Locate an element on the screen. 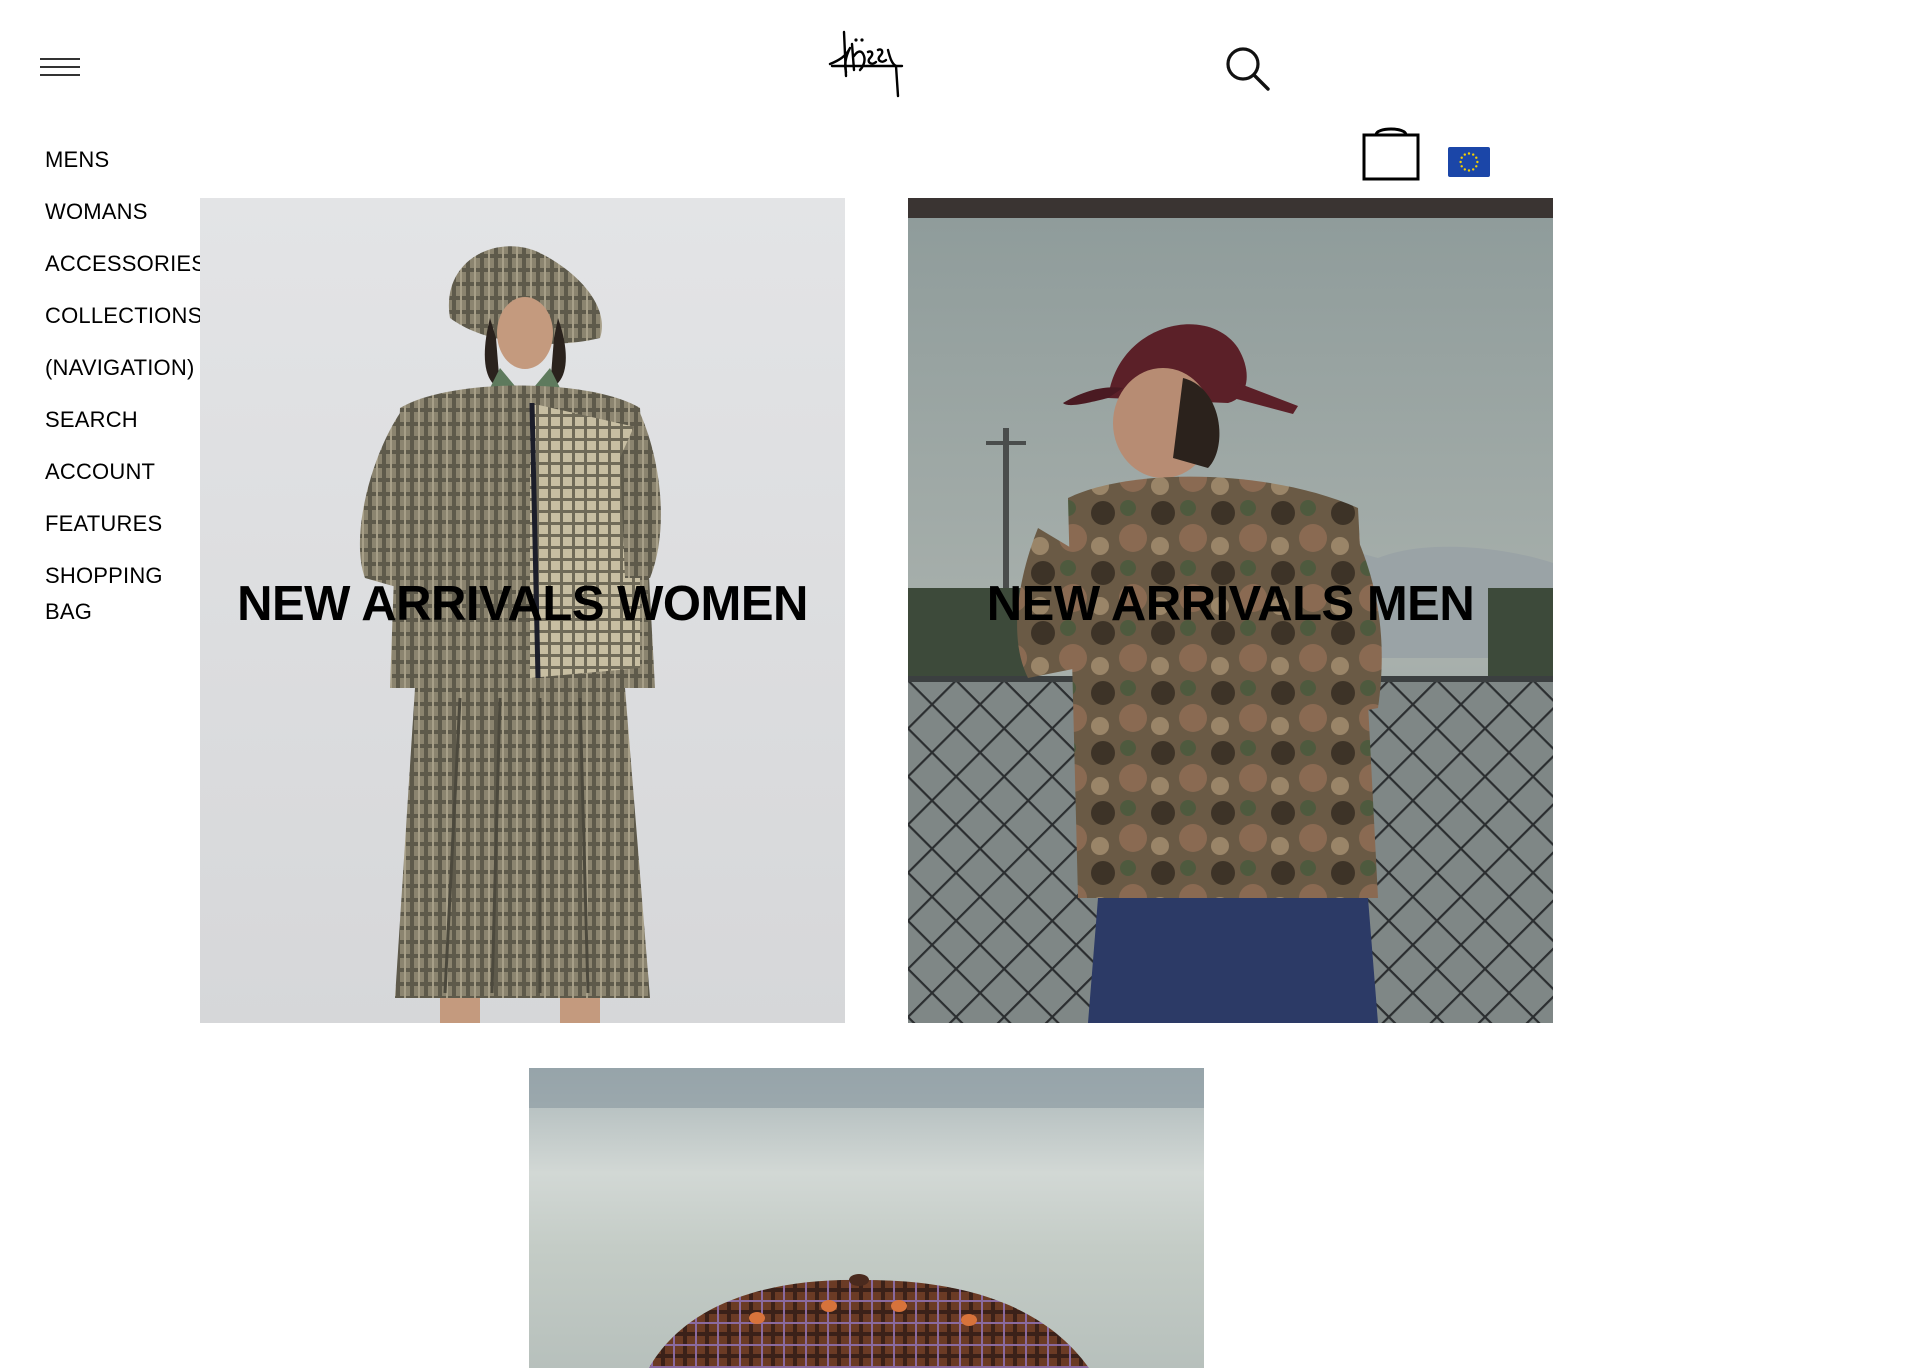 The height and width of the screenshot is (1368, 1910). search-icon is located at coordinates (1248, 69).